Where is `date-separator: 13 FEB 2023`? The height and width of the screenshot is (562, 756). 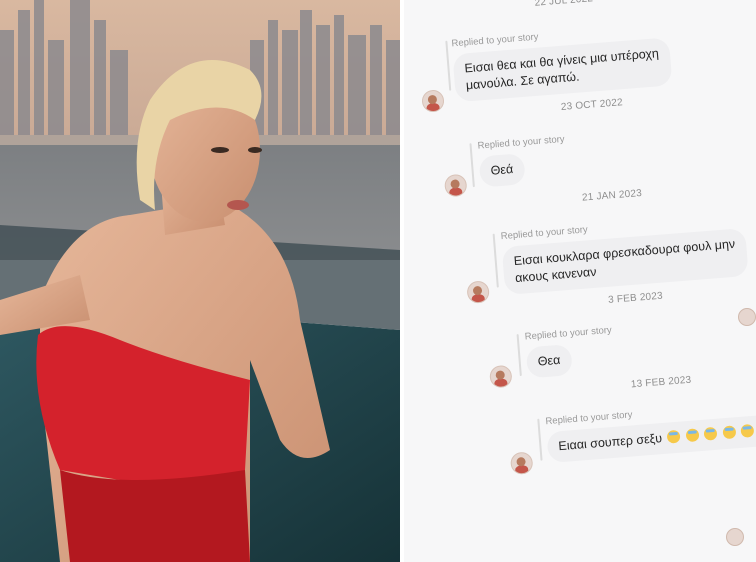 date-separator: 13 FEB 2023 is located at coordinates (661, 382).